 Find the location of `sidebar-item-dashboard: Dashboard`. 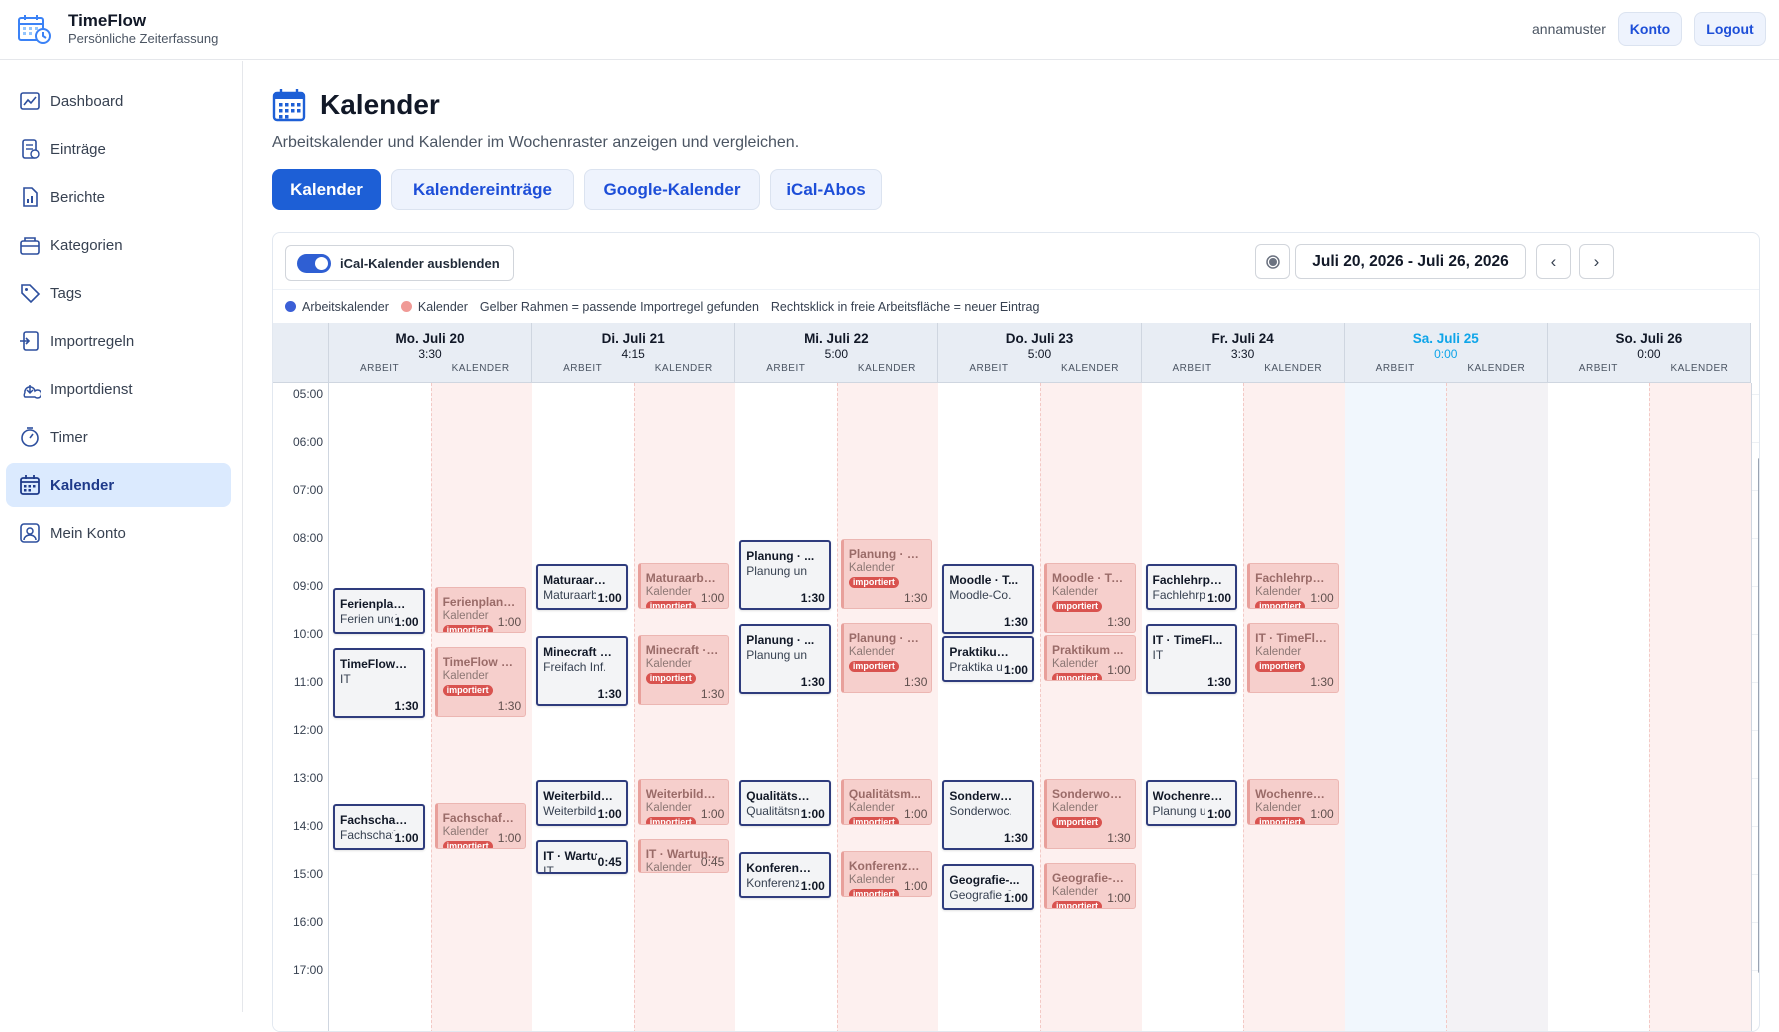

sidebar-item-dashboard: Dashboard is located at coordinates (118, 101).